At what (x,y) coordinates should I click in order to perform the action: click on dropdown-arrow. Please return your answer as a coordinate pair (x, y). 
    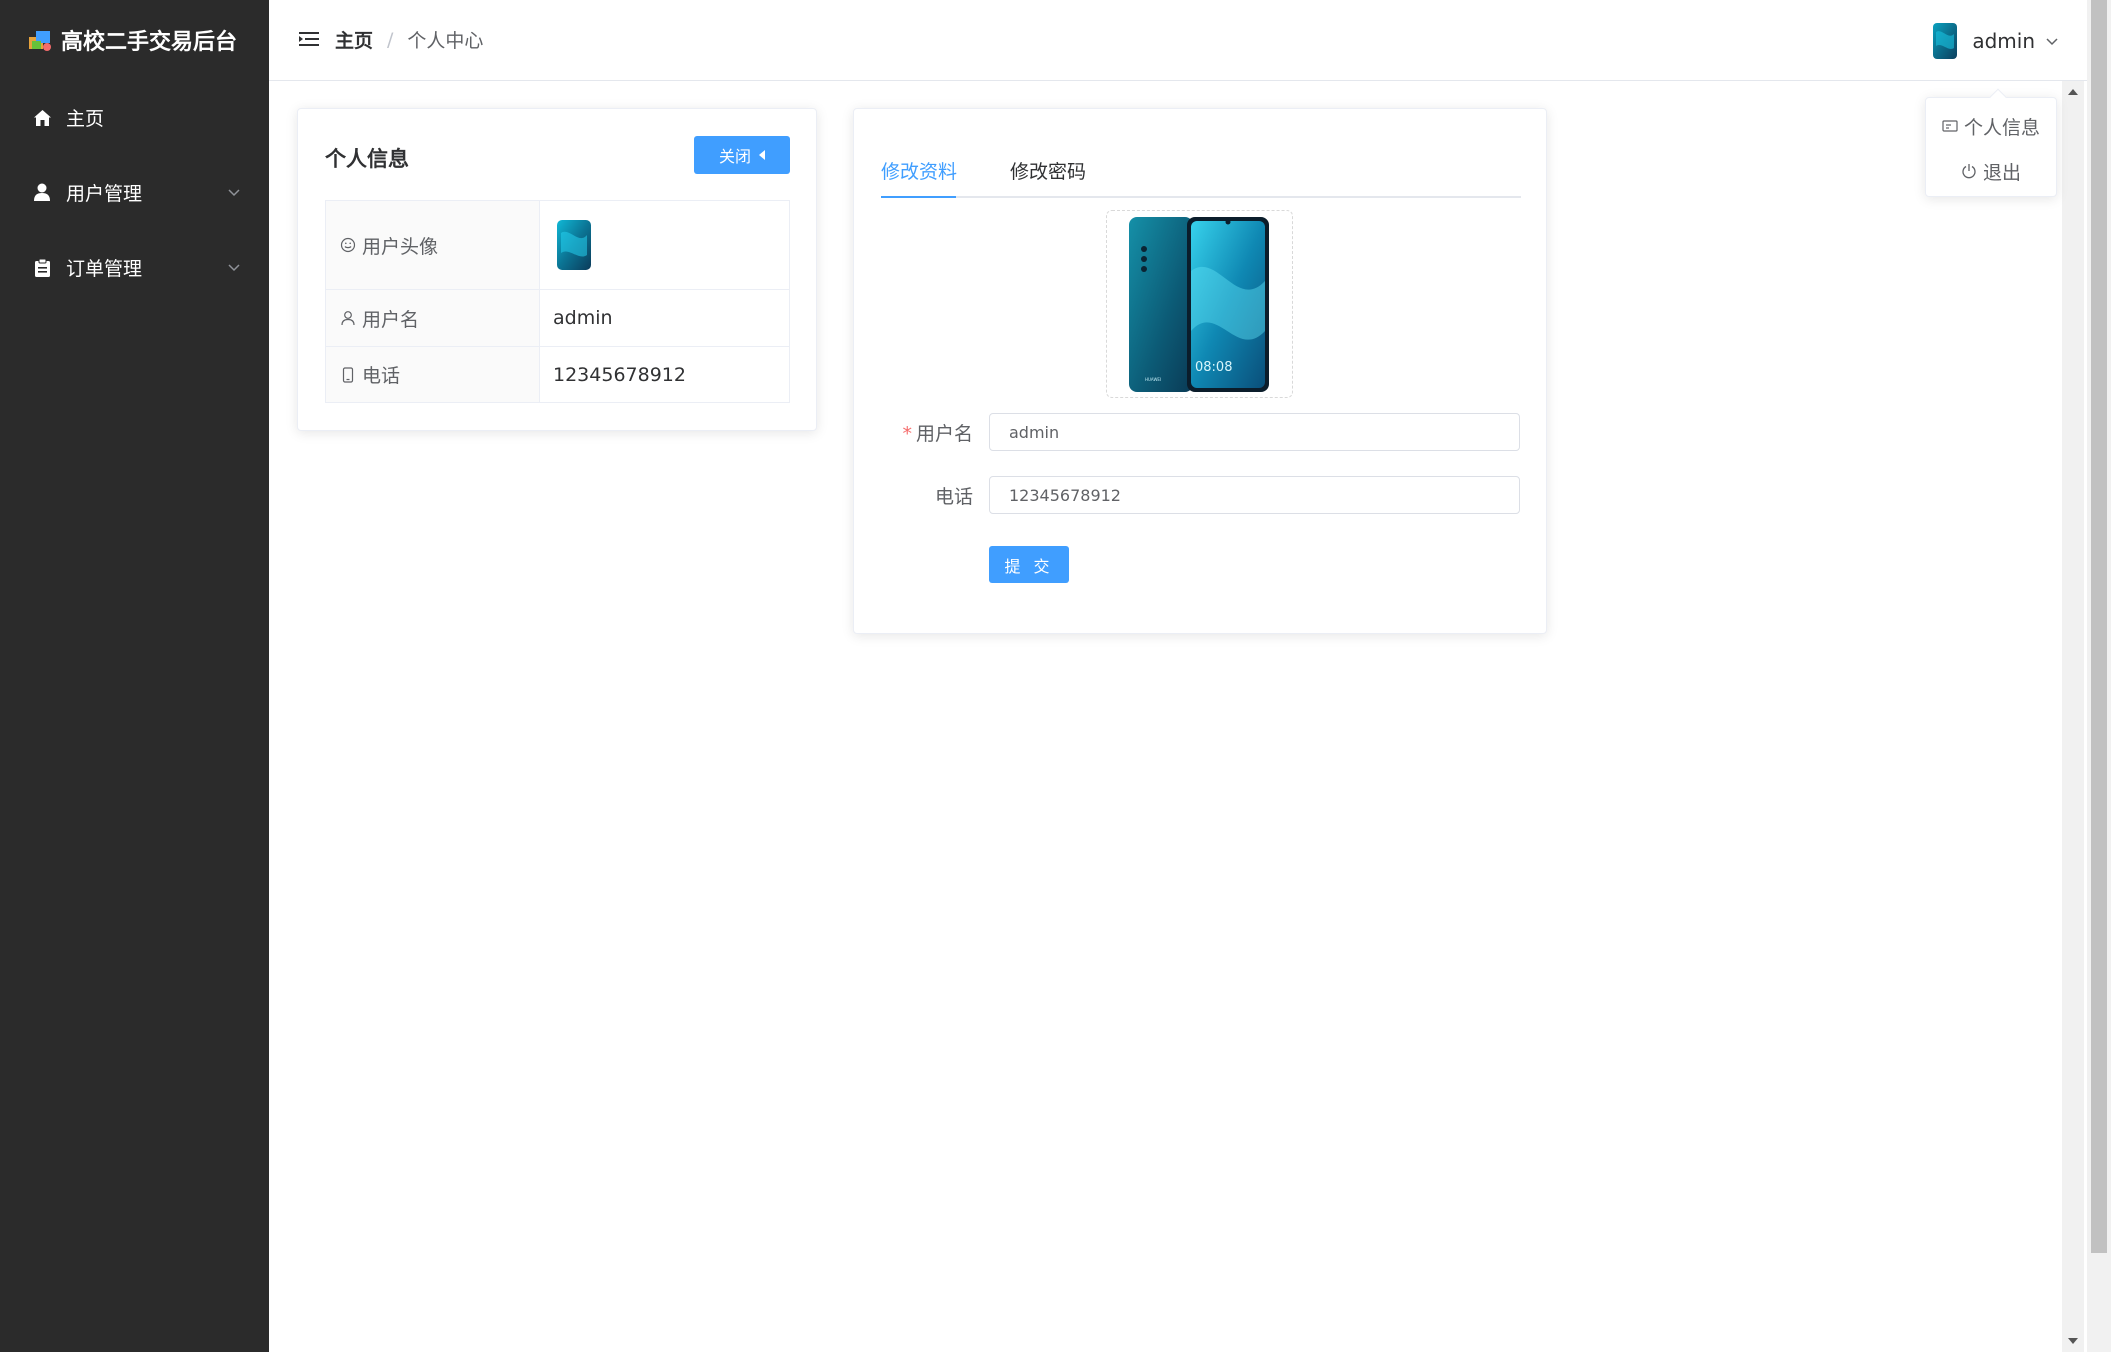
    Looking at the image, I should click on (1998, 97).